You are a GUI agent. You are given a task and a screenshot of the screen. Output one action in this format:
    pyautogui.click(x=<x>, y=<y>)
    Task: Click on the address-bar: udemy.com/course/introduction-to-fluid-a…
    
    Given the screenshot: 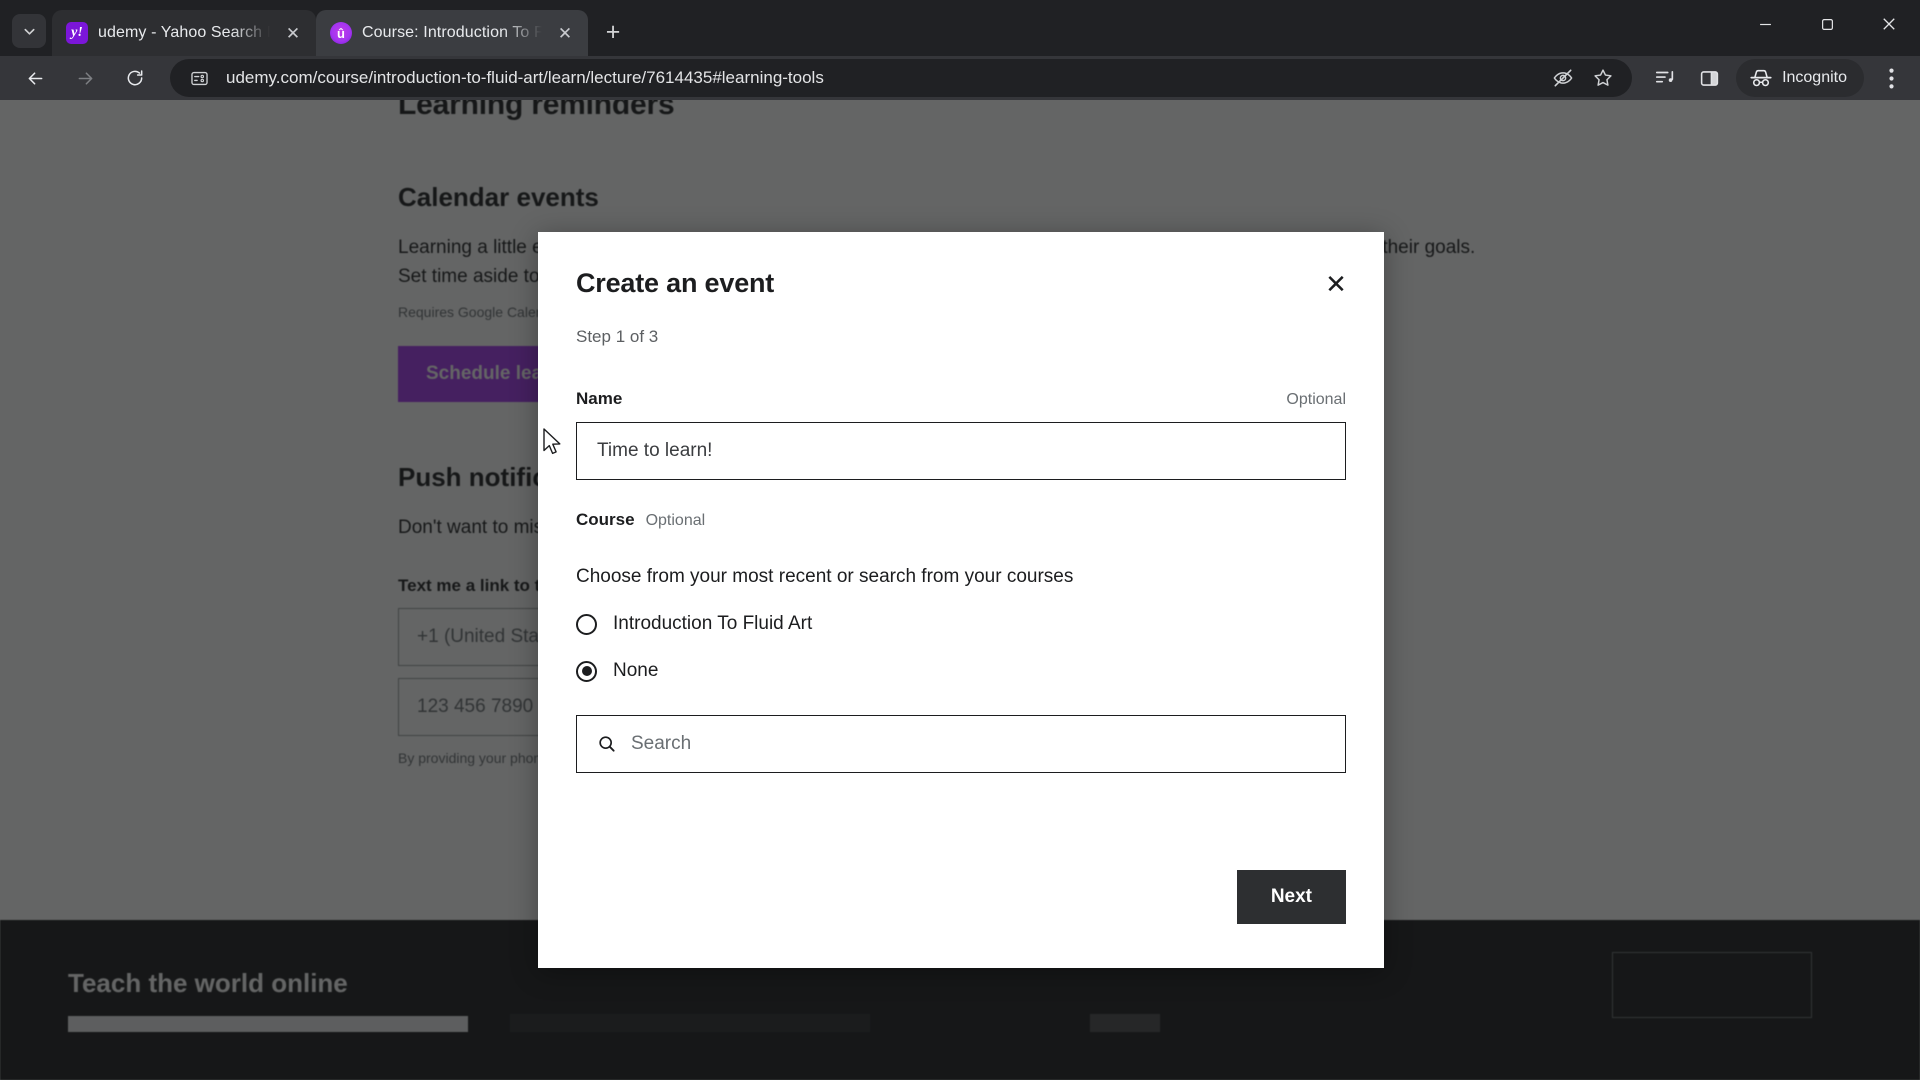 What is the action you would take?
    pyautogui.click(x=901, y=78)
    